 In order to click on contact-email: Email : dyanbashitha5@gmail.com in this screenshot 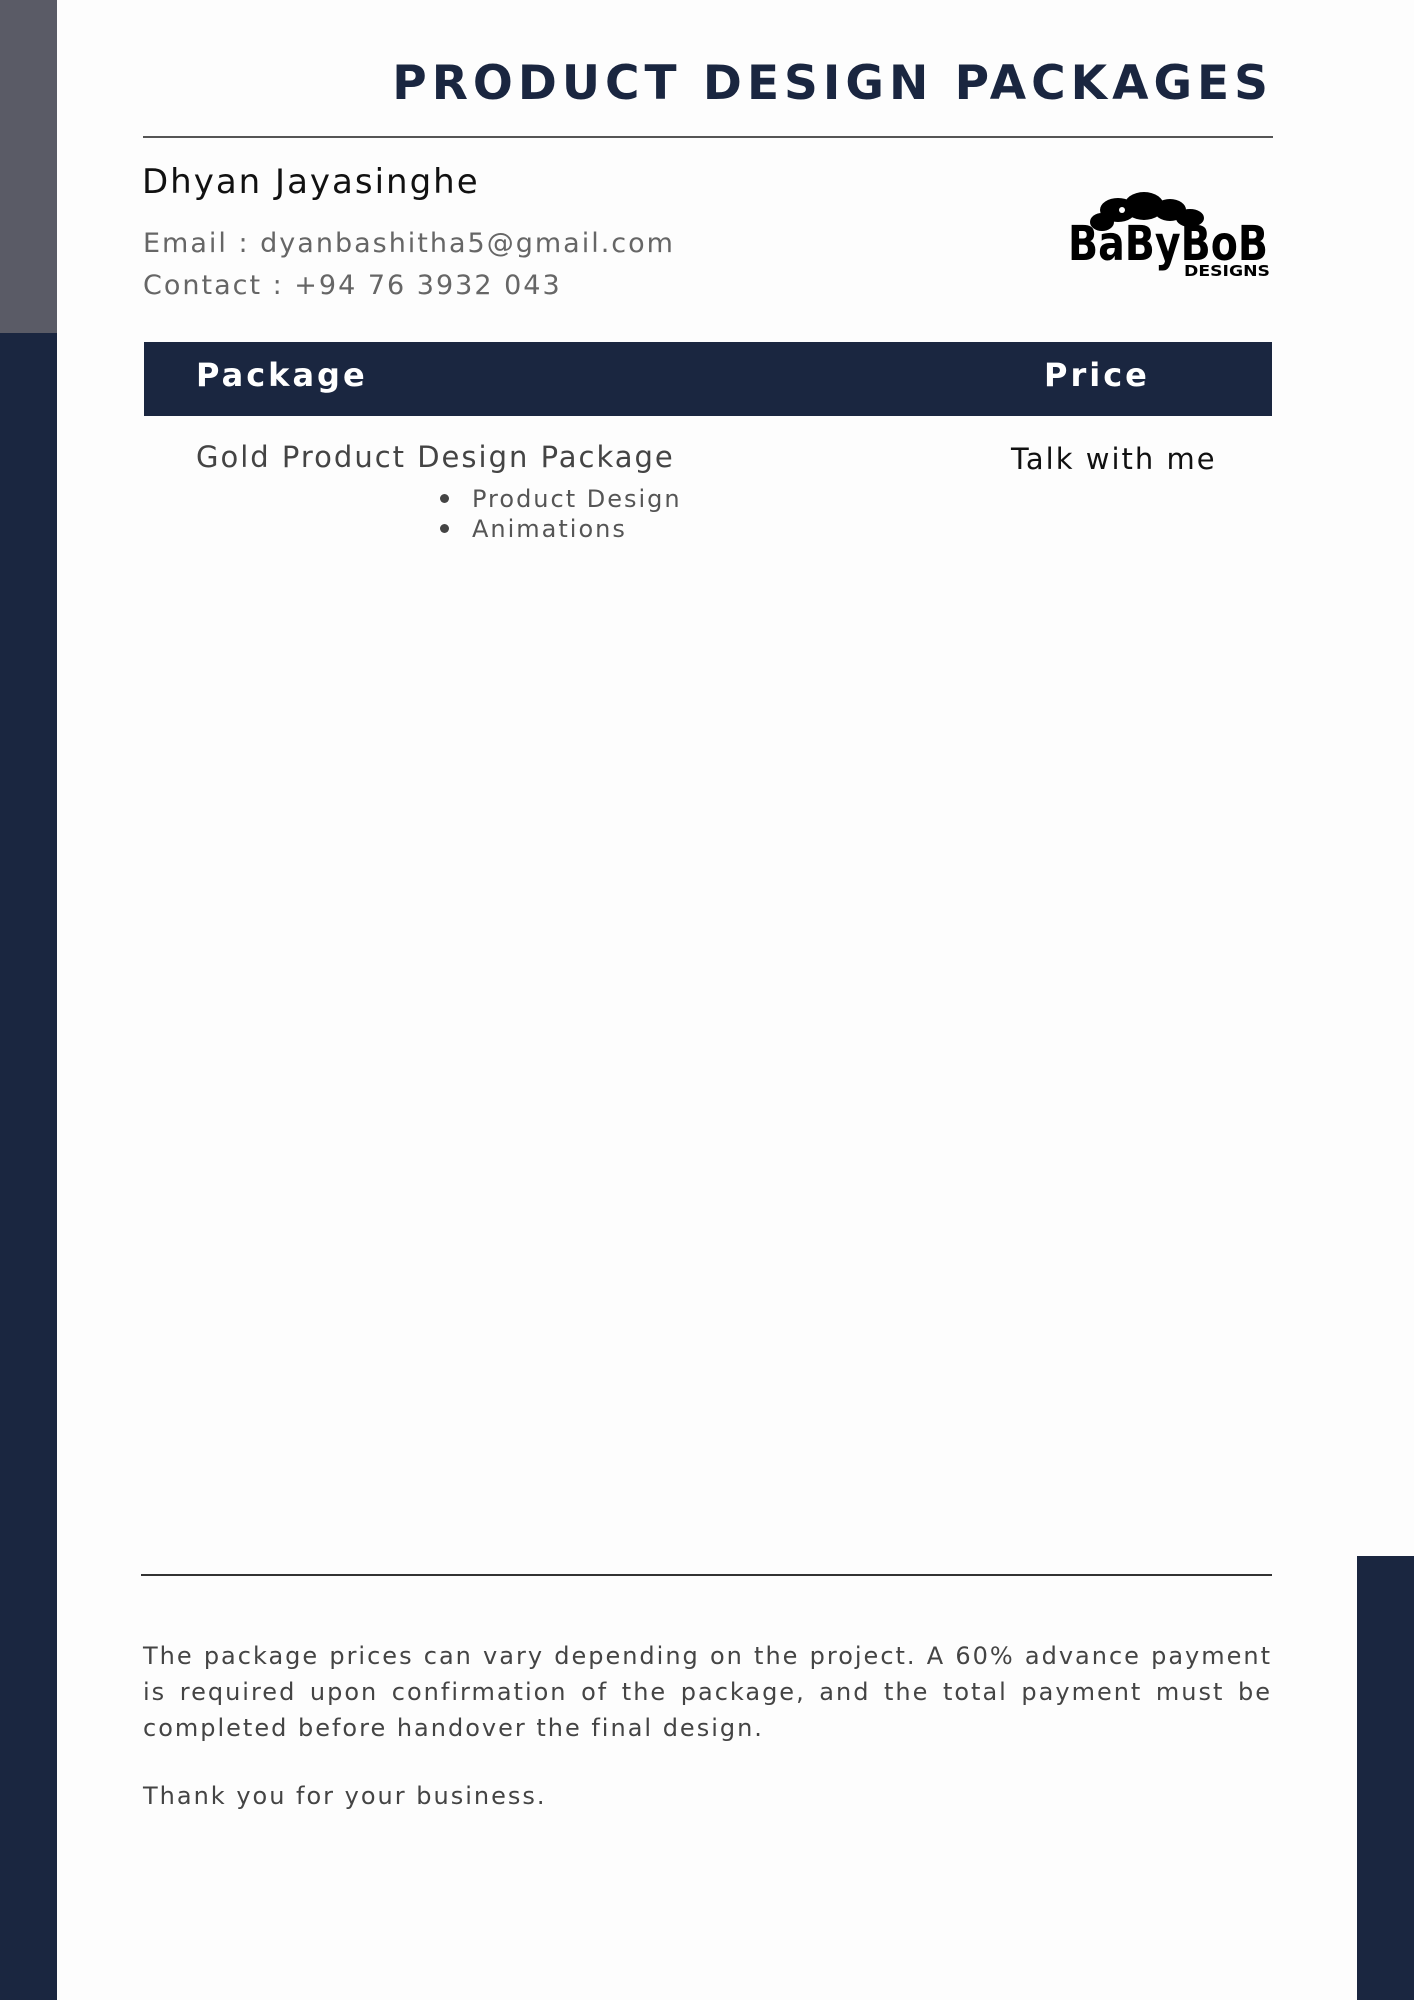, I will do `click(409, 243)`.